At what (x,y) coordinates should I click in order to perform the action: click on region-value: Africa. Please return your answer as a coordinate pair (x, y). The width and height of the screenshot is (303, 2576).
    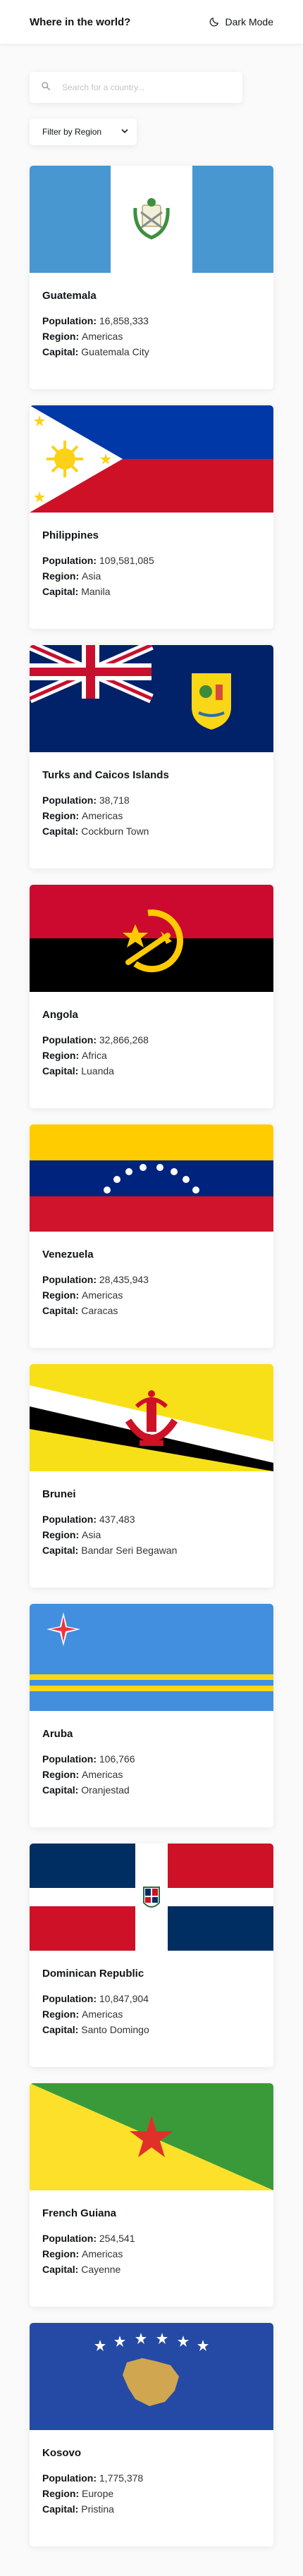
    Looking at the image, I should click on (95, 1055).